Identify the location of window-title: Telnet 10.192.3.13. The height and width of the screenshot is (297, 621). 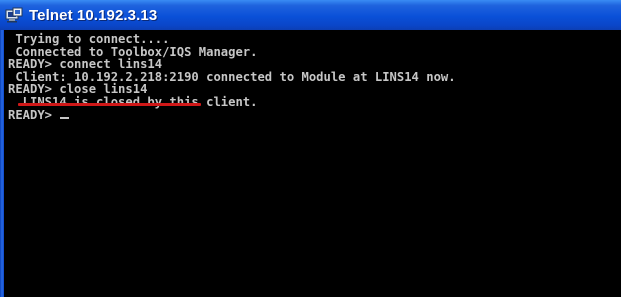
(93, 15).